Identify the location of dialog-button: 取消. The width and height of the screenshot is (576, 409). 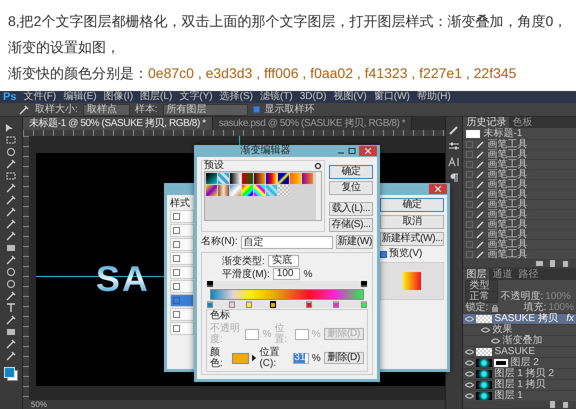
(412, 222).